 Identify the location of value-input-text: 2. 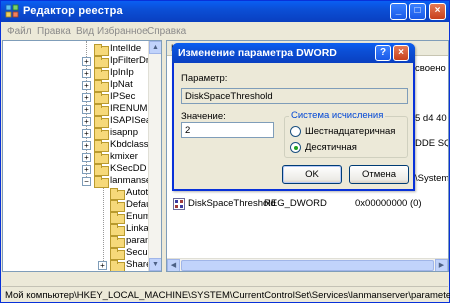
(188, 130).